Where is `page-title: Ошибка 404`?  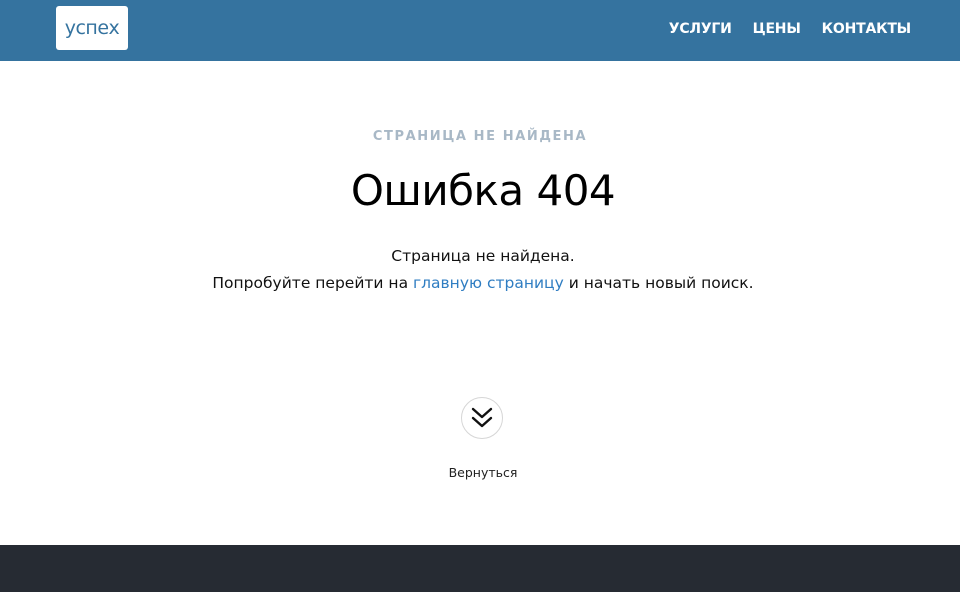 page-title: Ошибка 404 is located at coordinates (483, 190).